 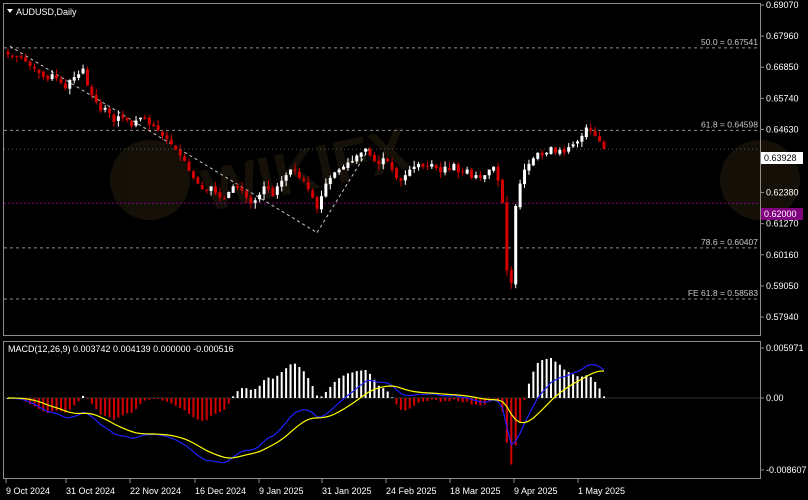 What do you see at coordinates (220, 491) in the screenshot?
I see `time-tick-label: 16 Dec 2024` at bounding box center [220, 491].